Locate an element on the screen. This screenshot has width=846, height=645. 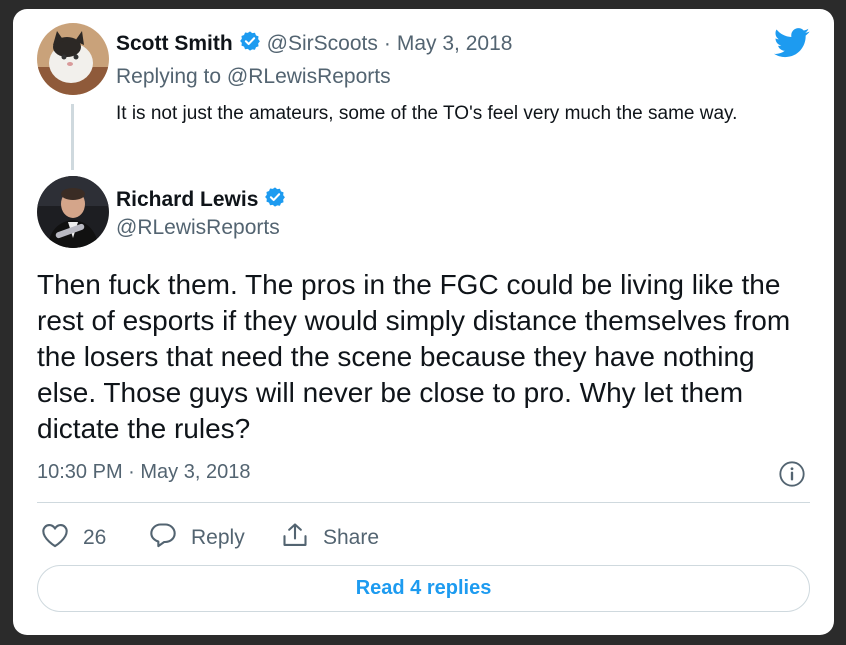
thread-connector-line is located at coordinates (72, 137).